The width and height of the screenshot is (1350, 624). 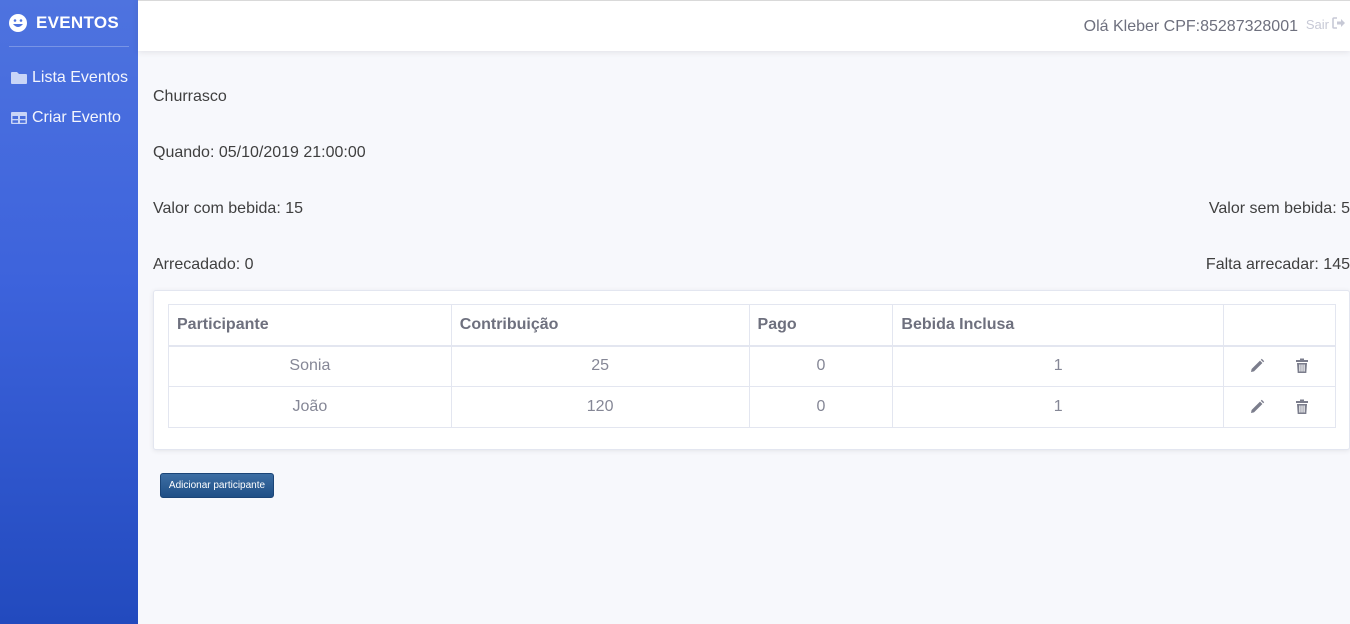 I want to click on sign-out-icon, so click(x=1339, y=24).